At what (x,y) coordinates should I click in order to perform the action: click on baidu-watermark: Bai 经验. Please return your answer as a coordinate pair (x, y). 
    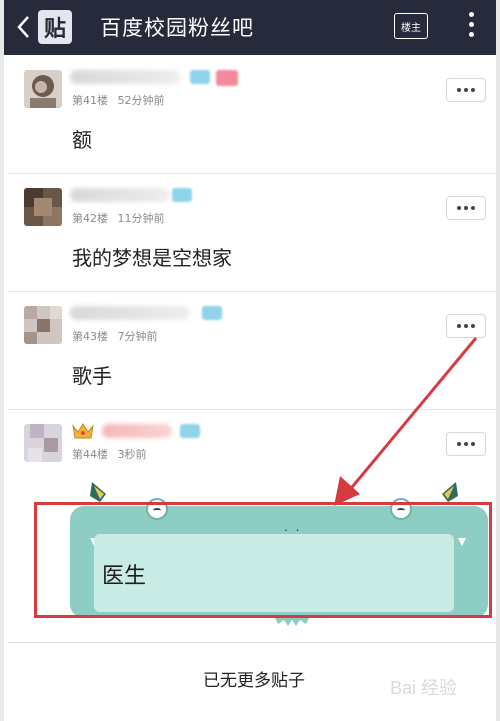
    Looking at the image, I should click on (423, 688).